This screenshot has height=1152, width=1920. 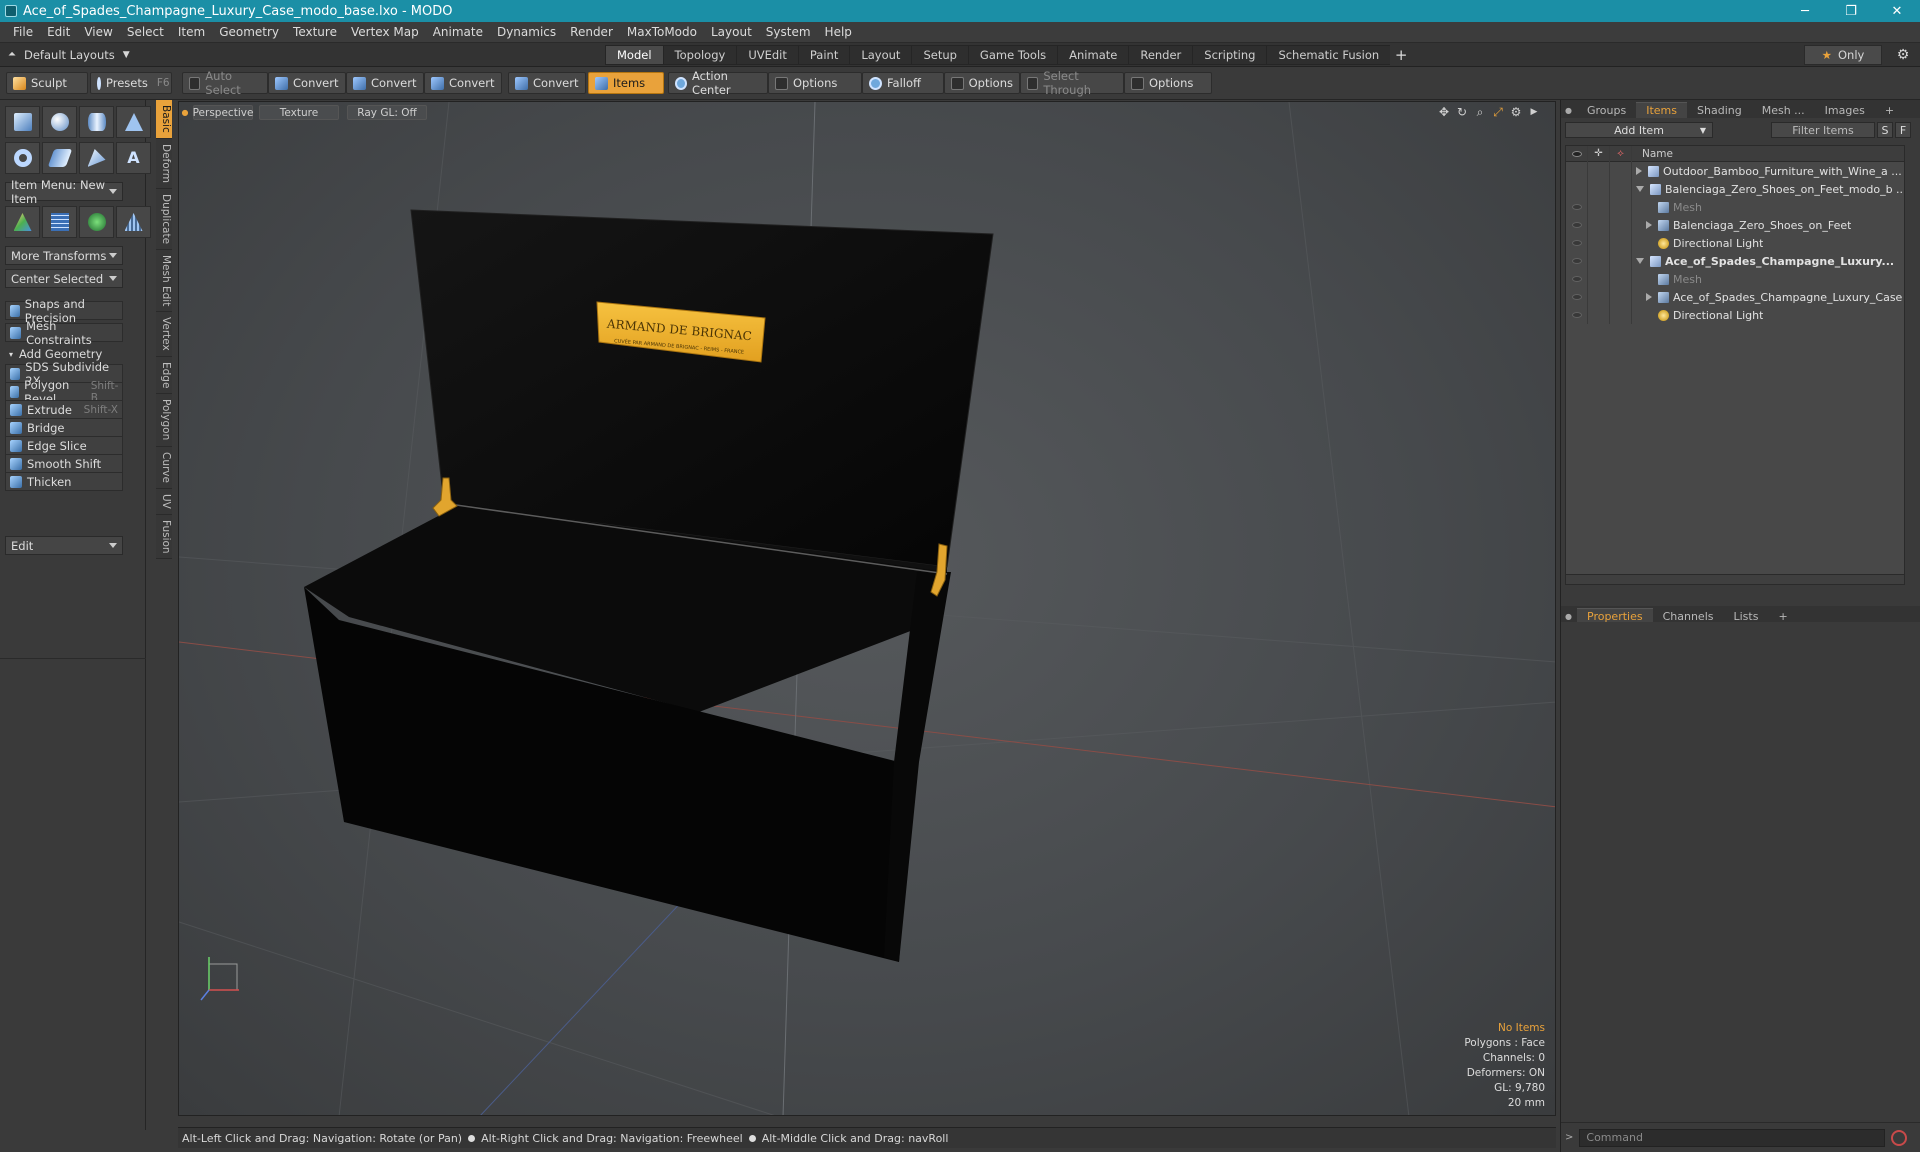 What do you see at coordinates (1577, 154) in the screenshot?
I see `visibility-column-icon` at bounding box center [1577, 154].